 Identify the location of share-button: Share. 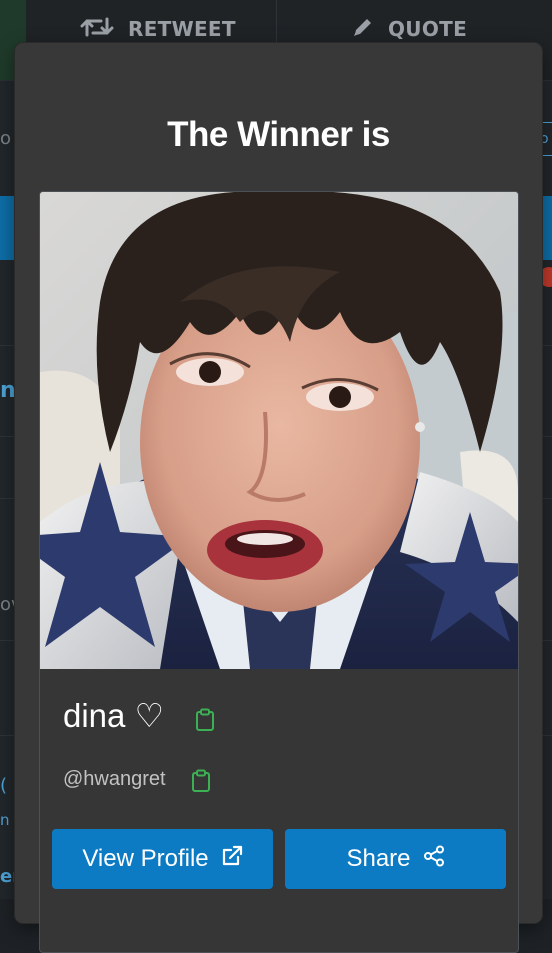
(395, 859).